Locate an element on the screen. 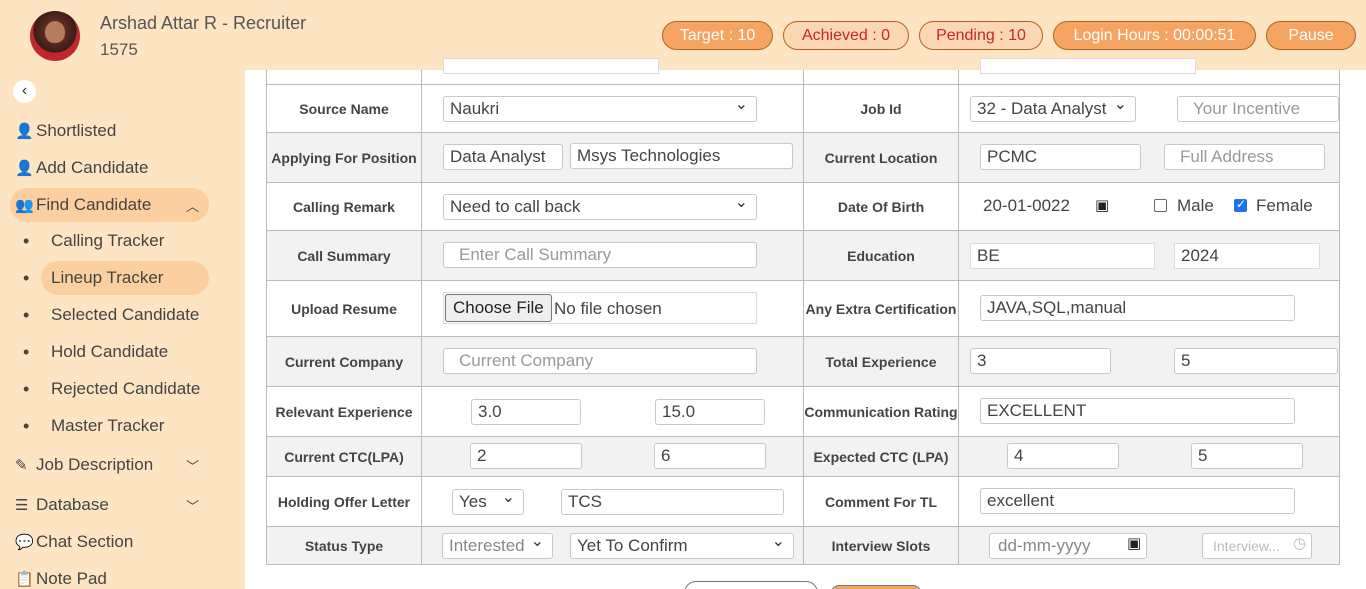 This screenshot has width=1366, height=589. edit-icon: ✎ is located at coordinates (21, 465).